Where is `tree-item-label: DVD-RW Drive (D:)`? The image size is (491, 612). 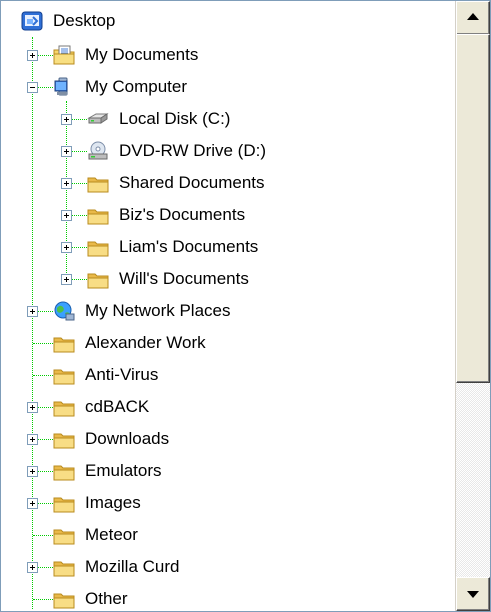 tree-item-label: DVD-RW Drive (D:) is located at coordinates (193, 150).